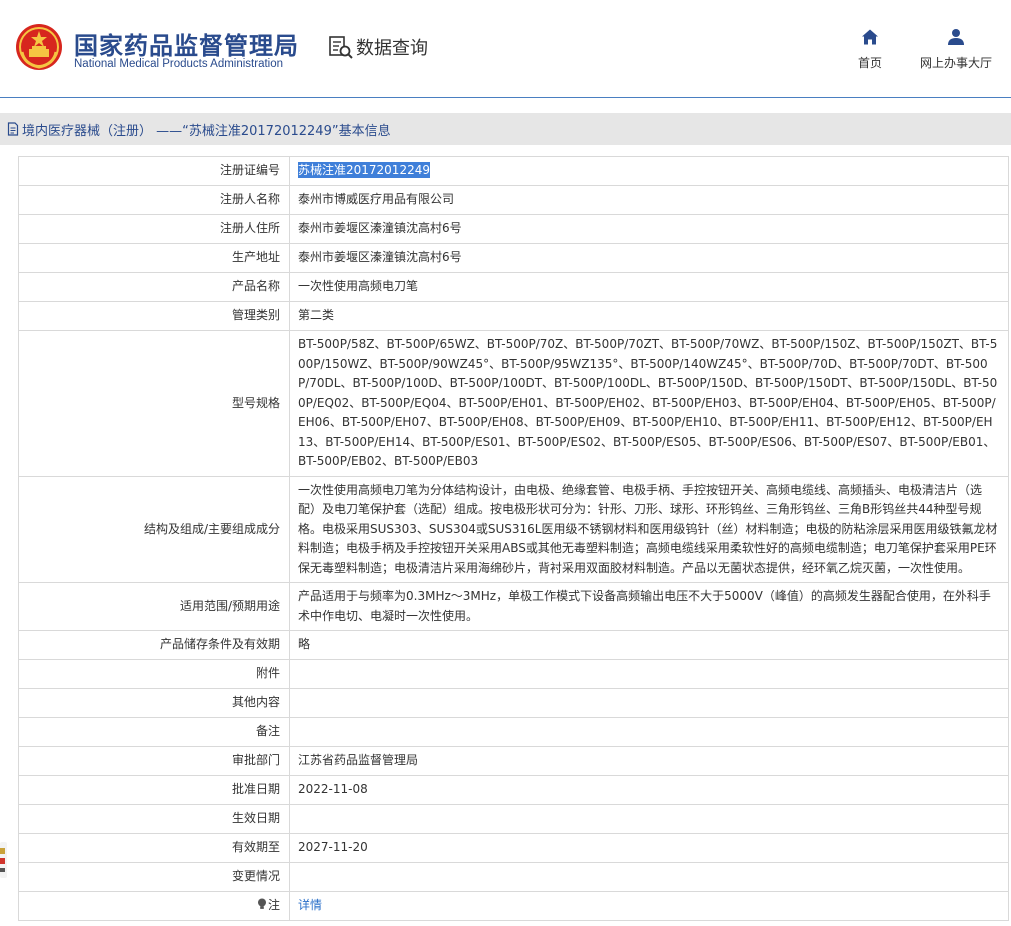 The image size is (1011, 926). Describe the element at coordinates (154, 848) in the screenshot. I see `field-label: 有效期至` at that location.